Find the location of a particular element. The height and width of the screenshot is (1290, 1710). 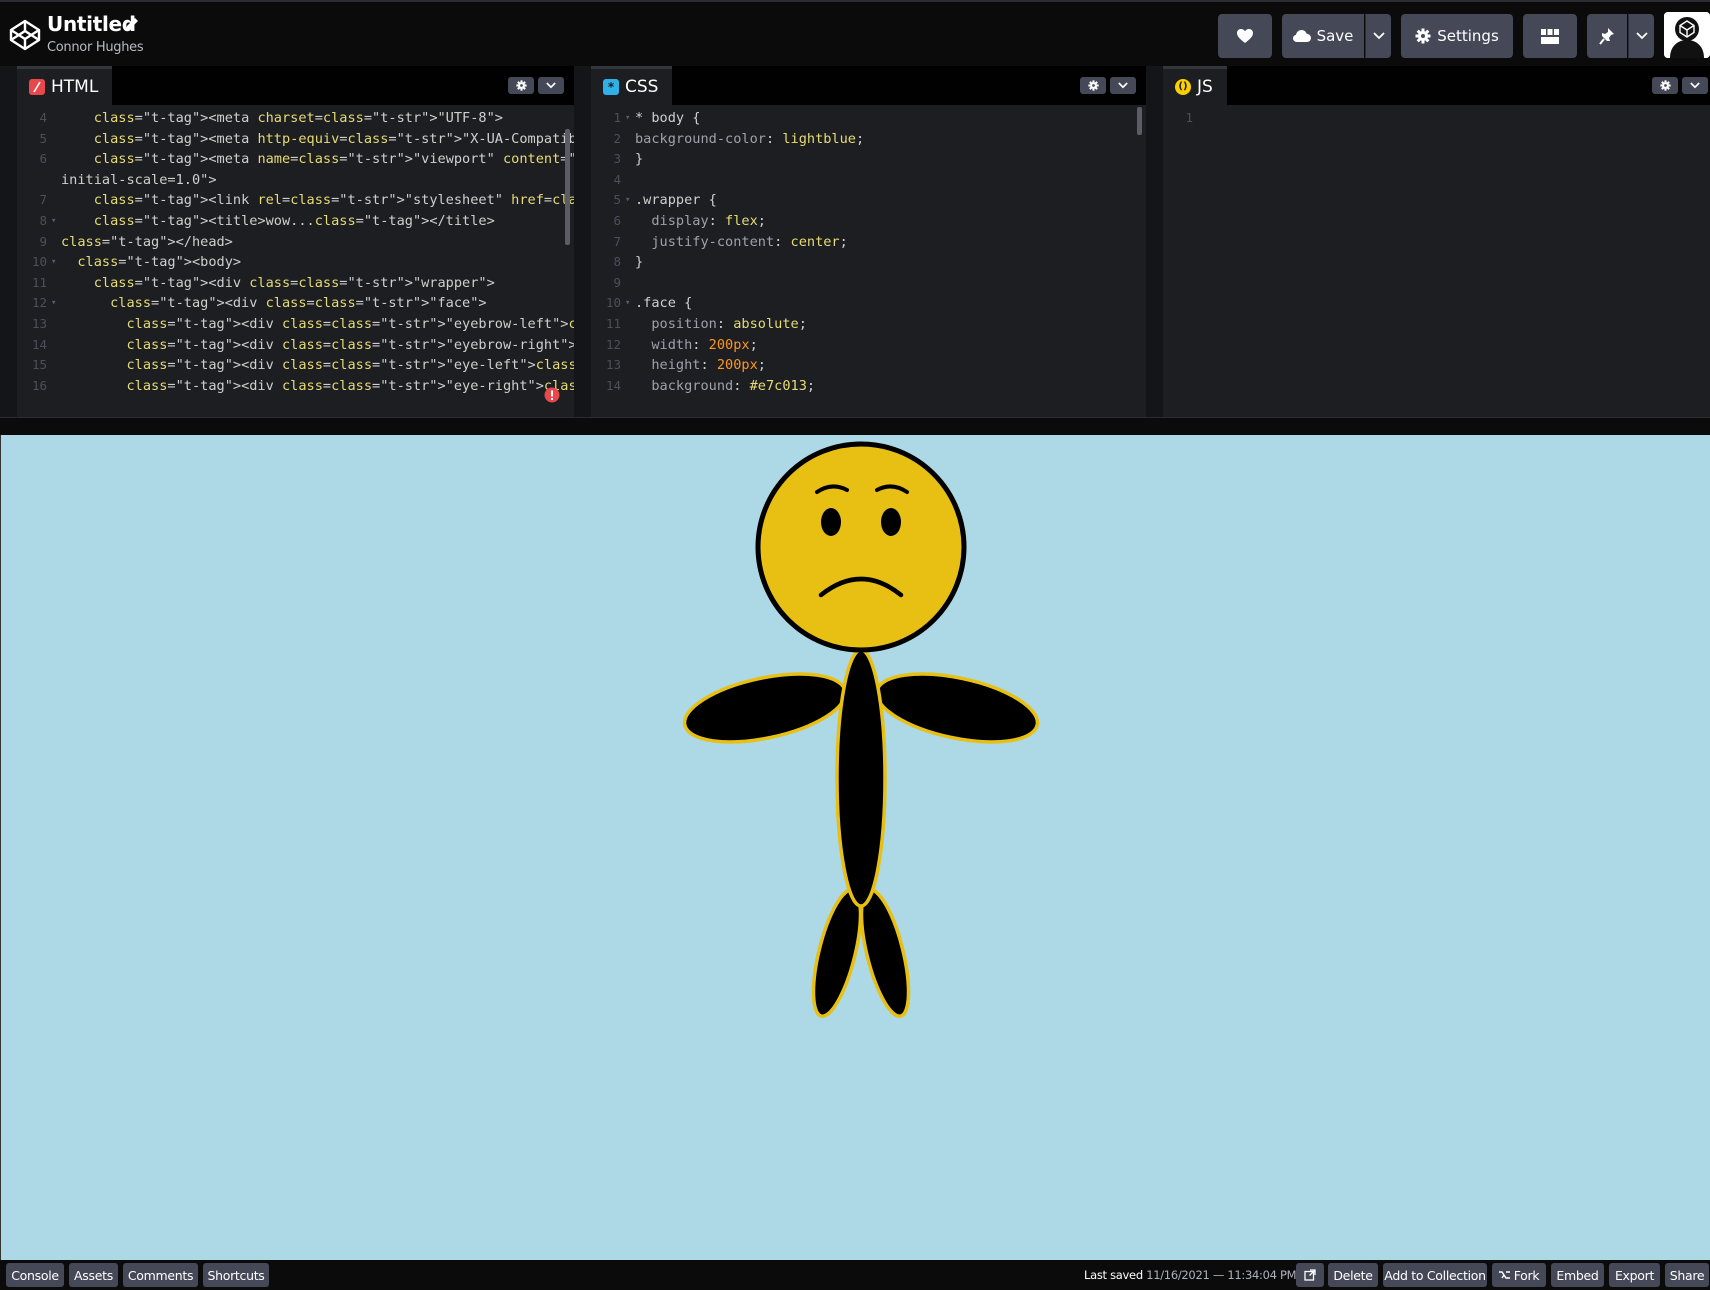

pen-title: Untitled is located at coordinates (91, 24).